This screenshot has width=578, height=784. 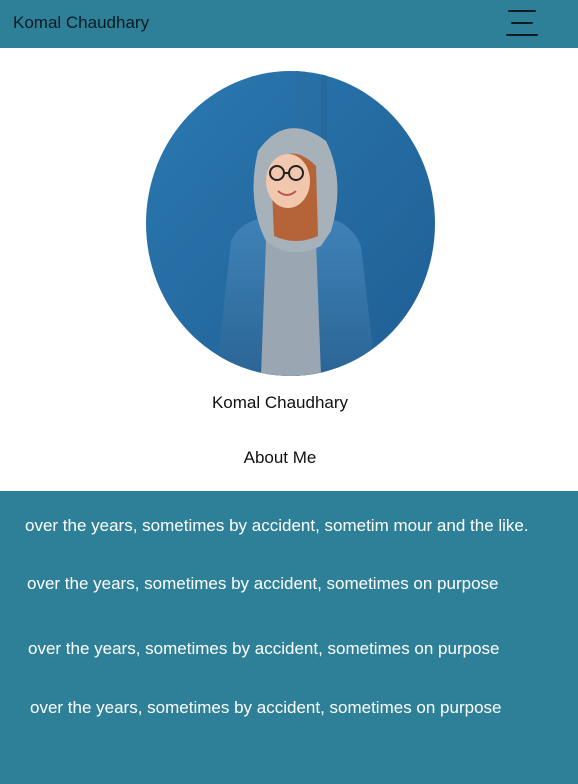 I want to click on hamburger-menu-icon, so click(x=523, y=23).